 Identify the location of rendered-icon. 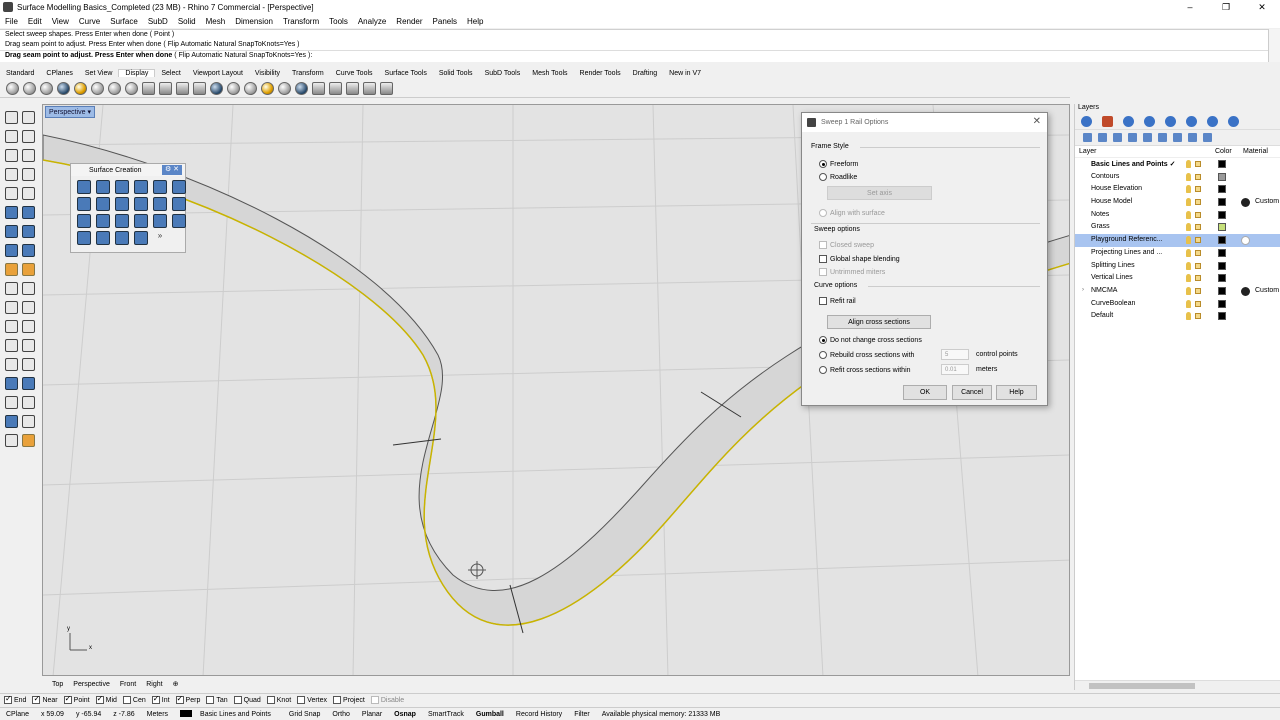
(46, 88).